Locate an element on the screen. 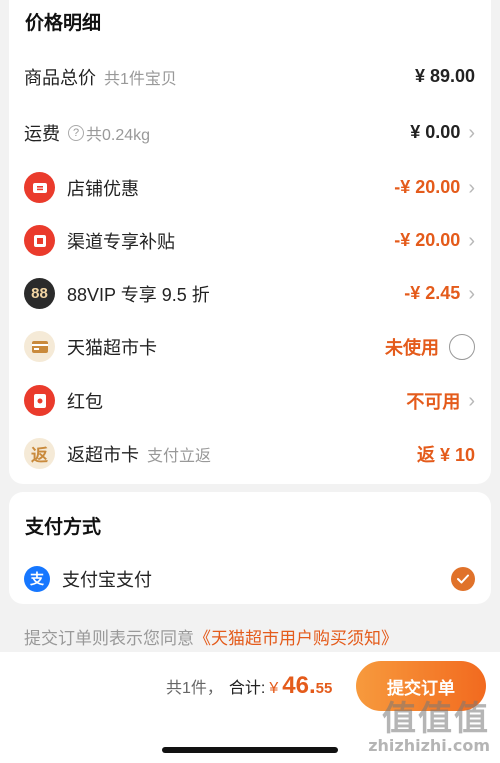 The image size is (500, 763). channel-subsidy-icon is located at coordinates (39, 240).